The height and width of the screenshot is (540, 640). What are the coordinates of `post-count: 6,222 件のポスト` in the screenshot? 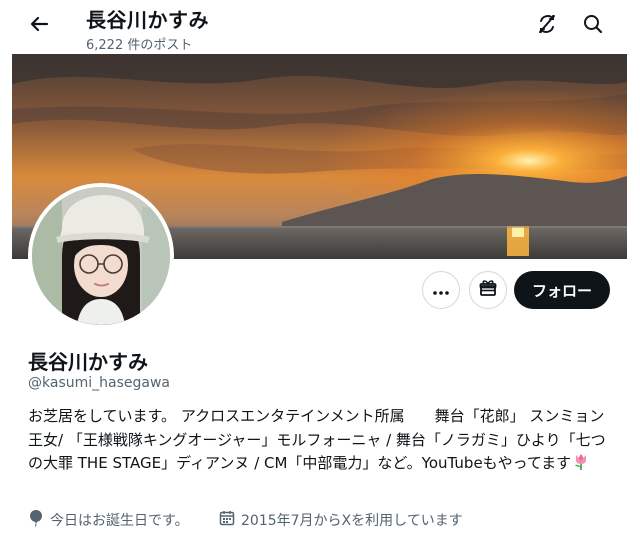 It's located at (139, 45).